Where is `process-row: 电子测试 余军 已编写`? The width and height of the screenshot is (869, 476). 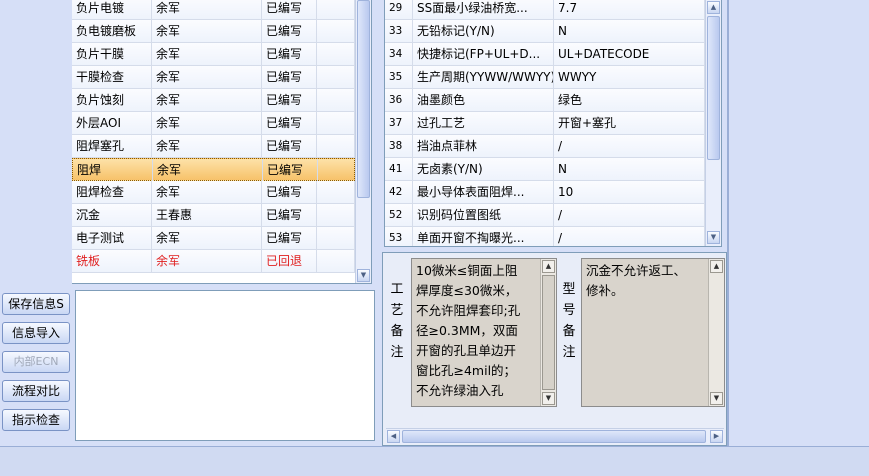 process-row: 电子测试 余军 已编写 is located at coordinates (213, 238).